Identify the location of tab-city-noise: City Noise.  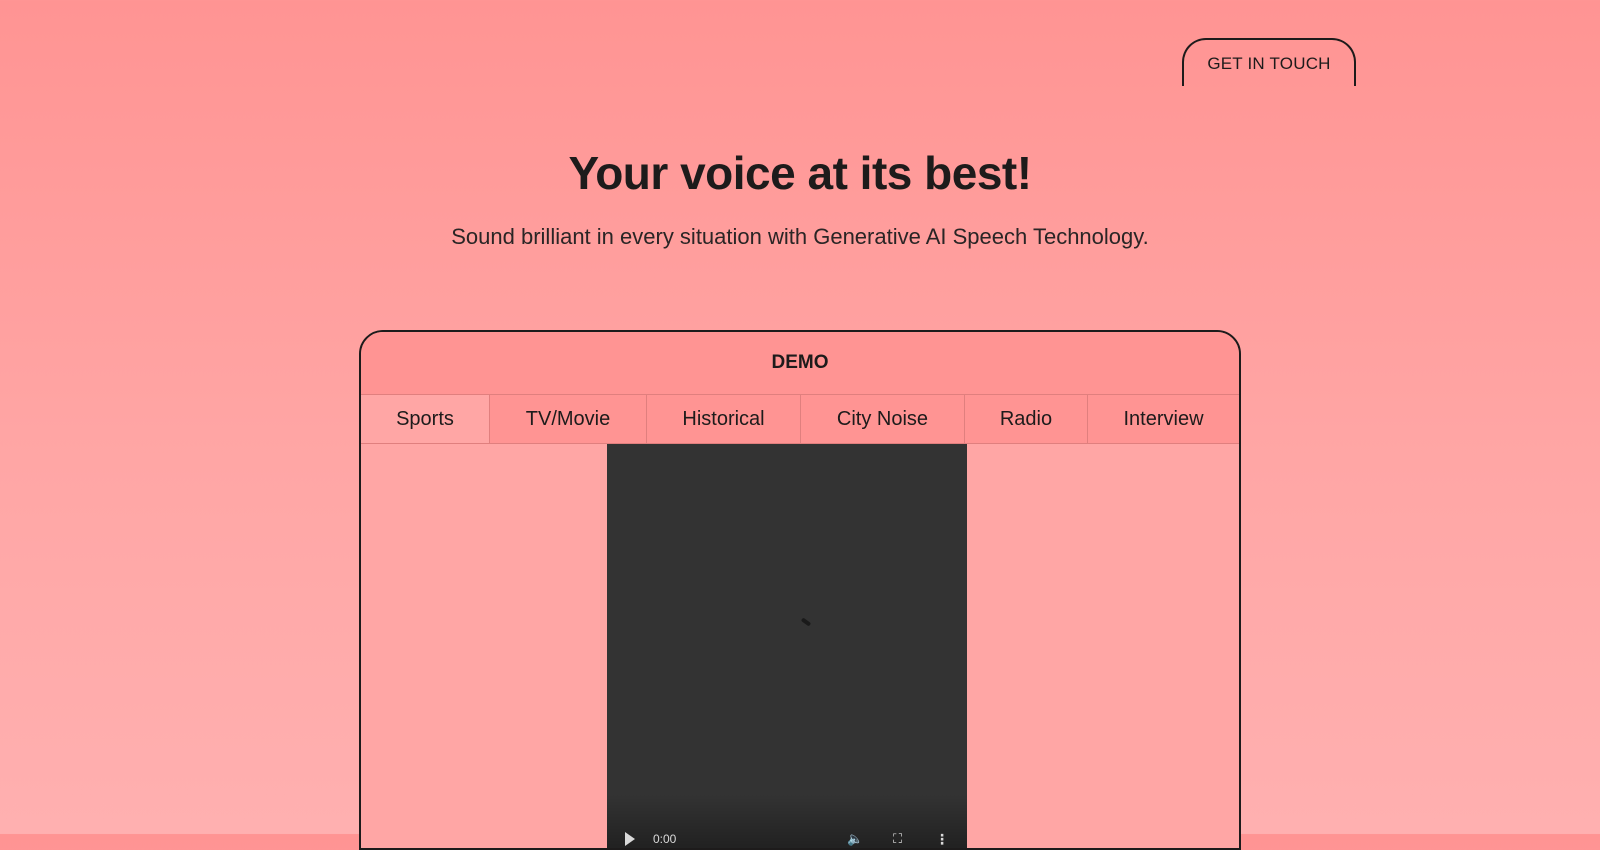
(883, 419).